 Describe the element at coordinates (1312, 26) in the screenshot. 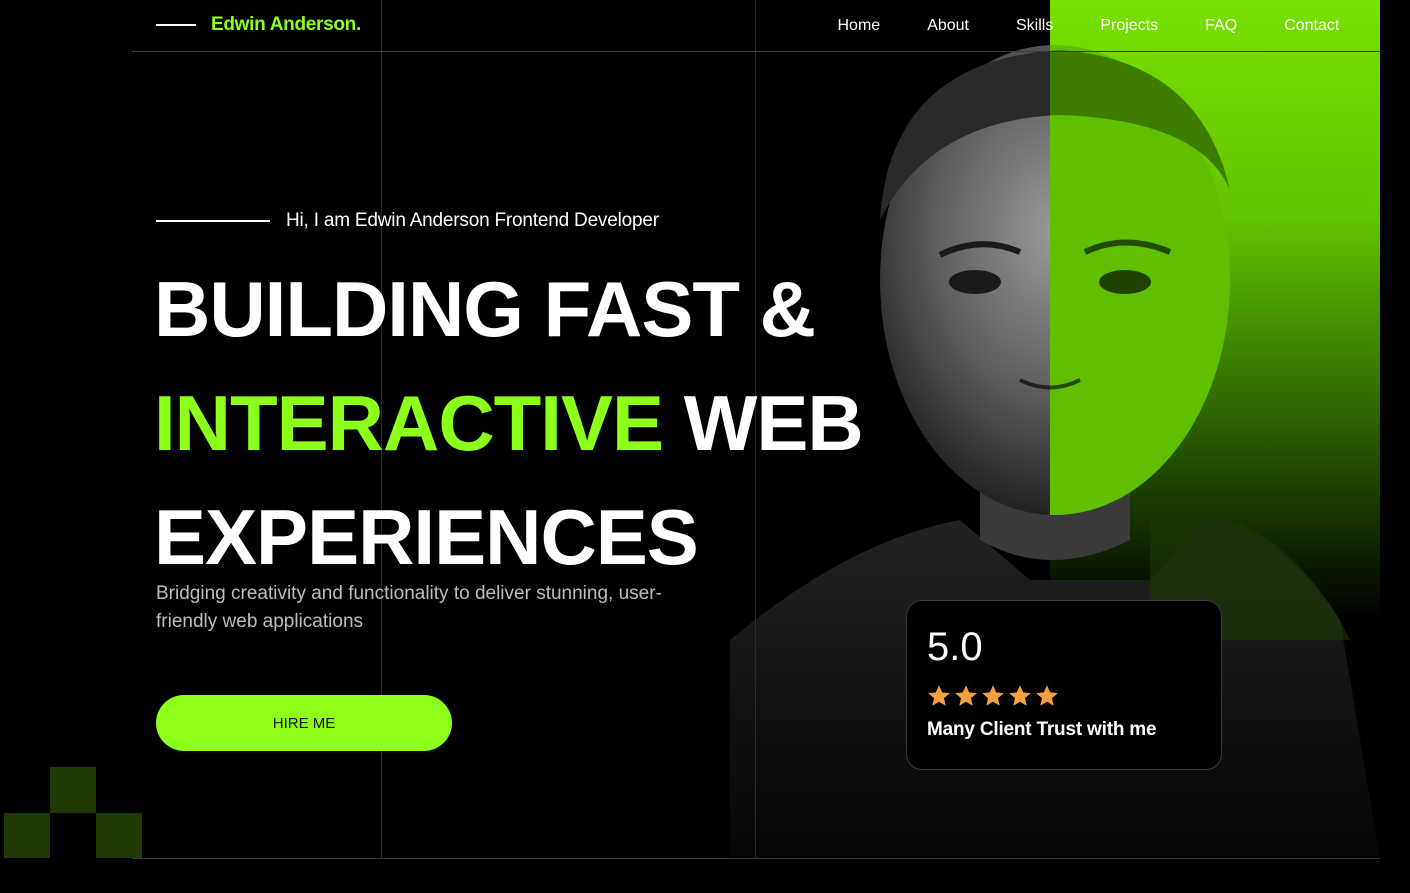

I see `nav-item-contact: Contact` at that location.